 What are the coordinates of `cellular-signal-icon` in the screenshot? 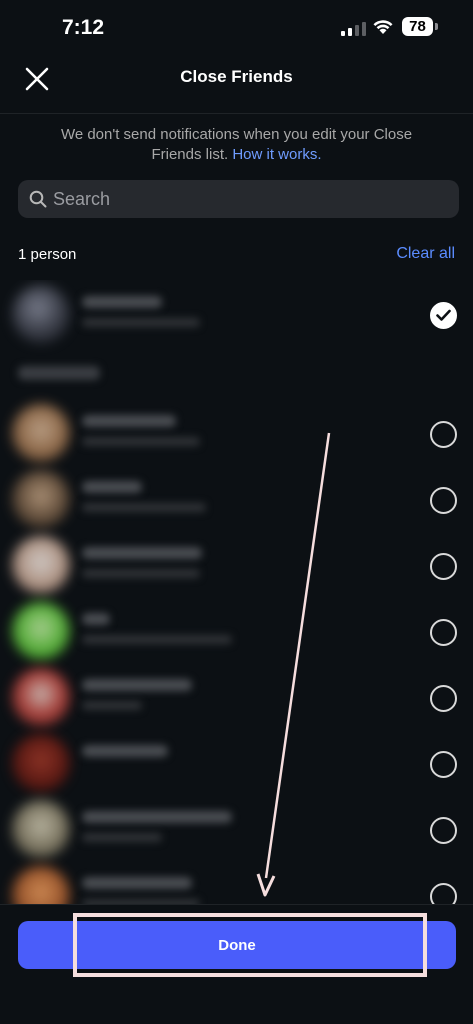 It's located at (353, 28).